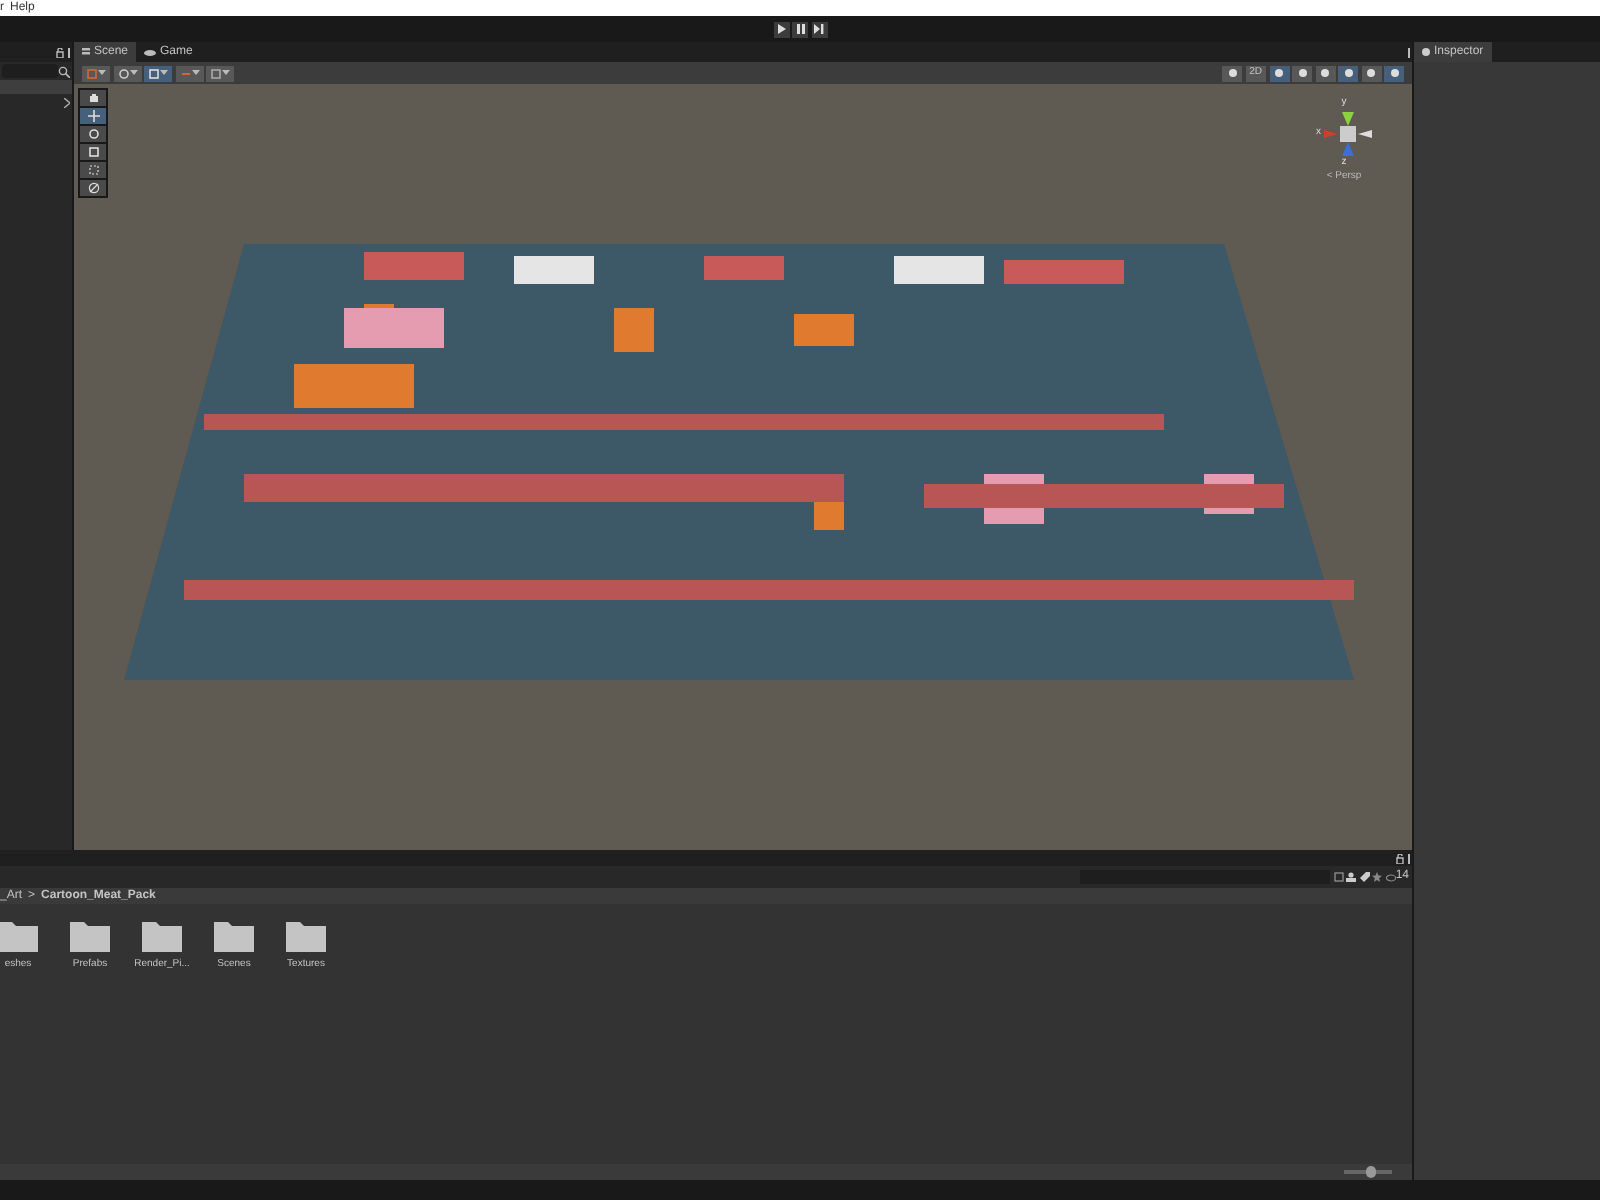 Image resolution: width=1600 pixels, height=1200 pixels. Describe the element at coordinates (1426, 52) in the screenshot. I see `info-icon` at that location.